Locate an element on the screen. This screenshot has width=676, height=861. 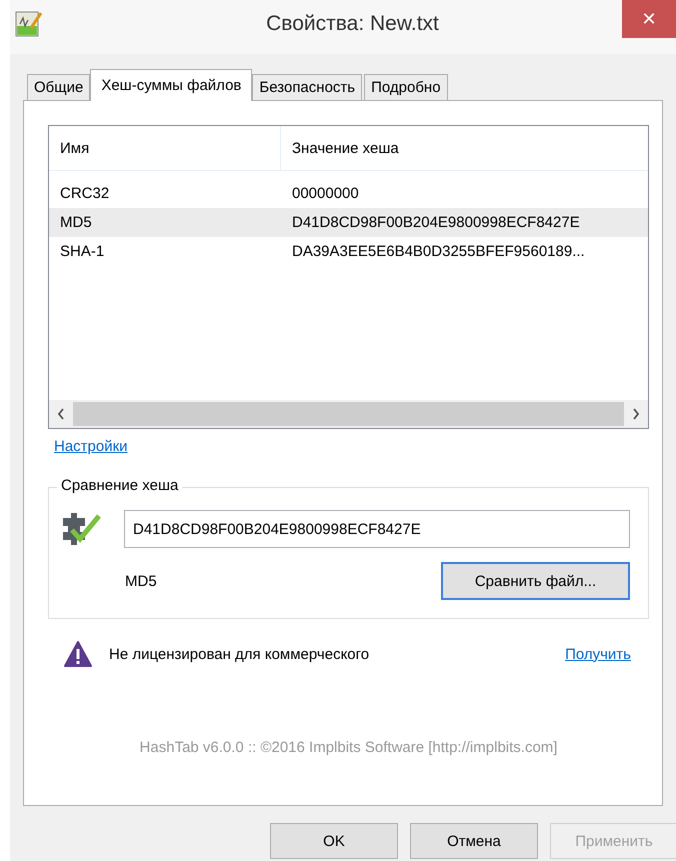
group-title: Сравнение хеша is located at coordinates (119, 485).